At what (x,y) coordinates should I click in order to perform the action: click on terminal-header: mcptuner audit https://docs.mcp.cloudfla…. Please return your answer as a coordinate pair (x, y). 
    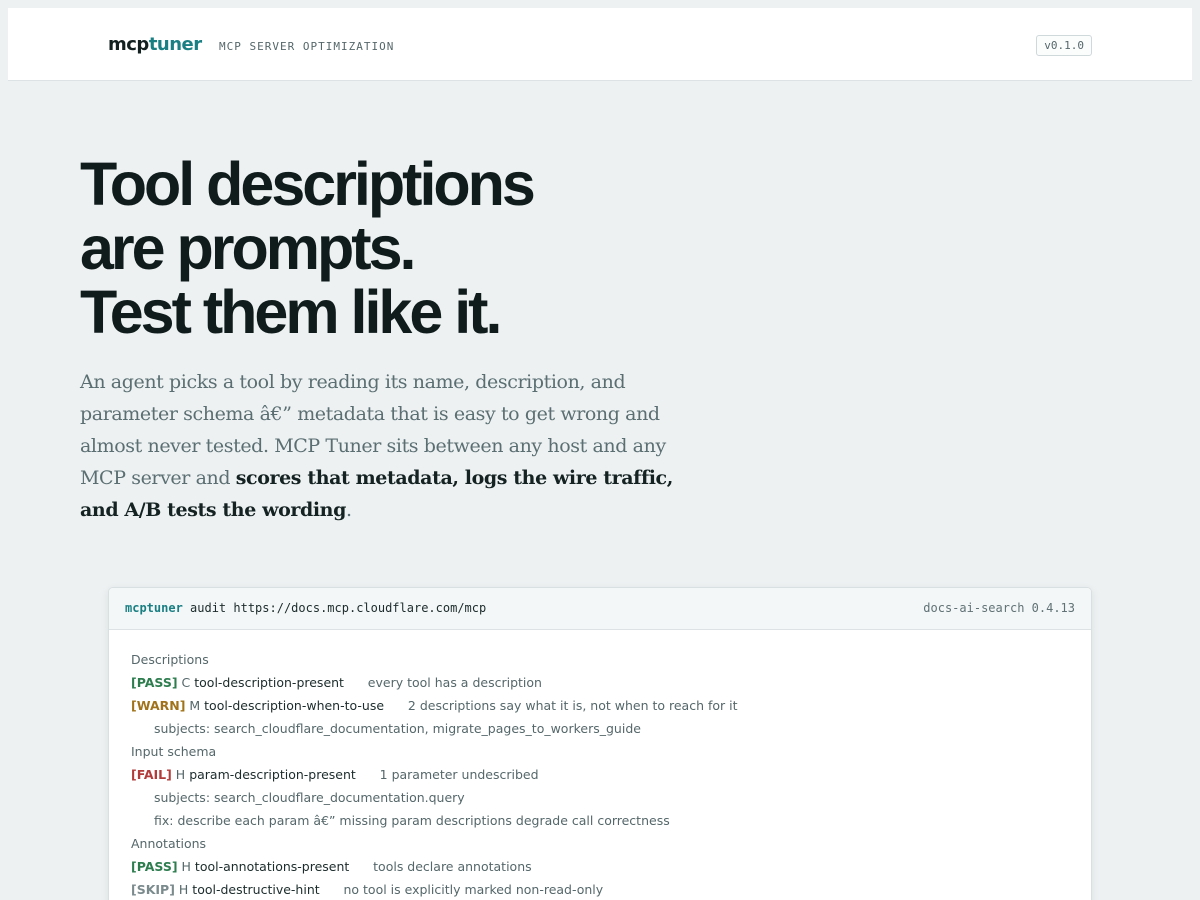
    Looking at the image, I should click on (600, 609).